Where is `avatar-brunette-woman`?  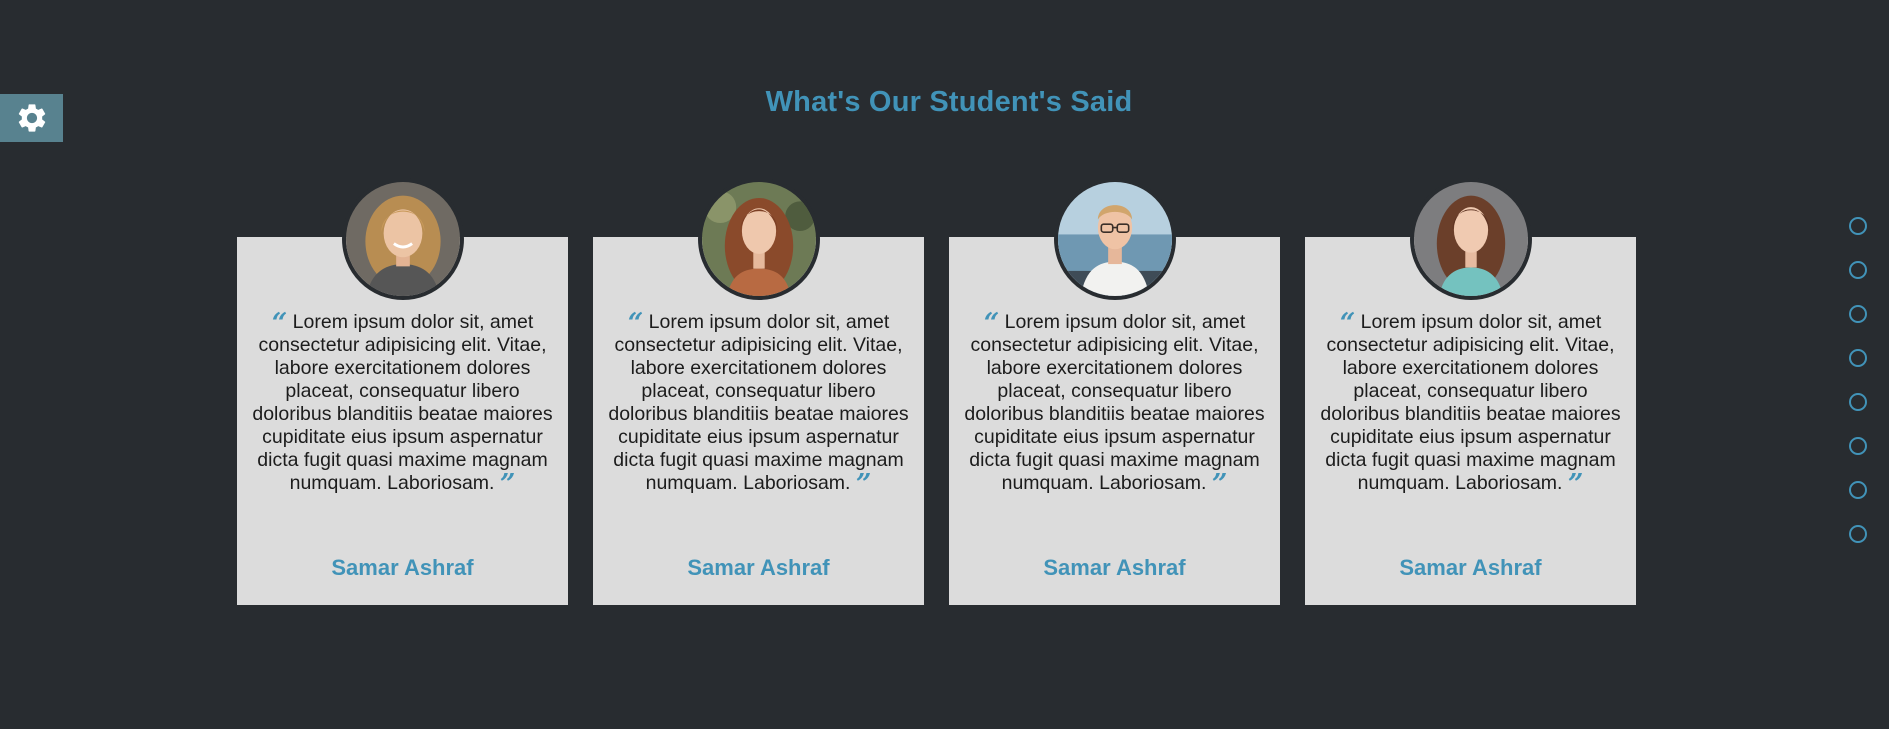
avatar-brunette-woman is located at coordinates (1470, 239).